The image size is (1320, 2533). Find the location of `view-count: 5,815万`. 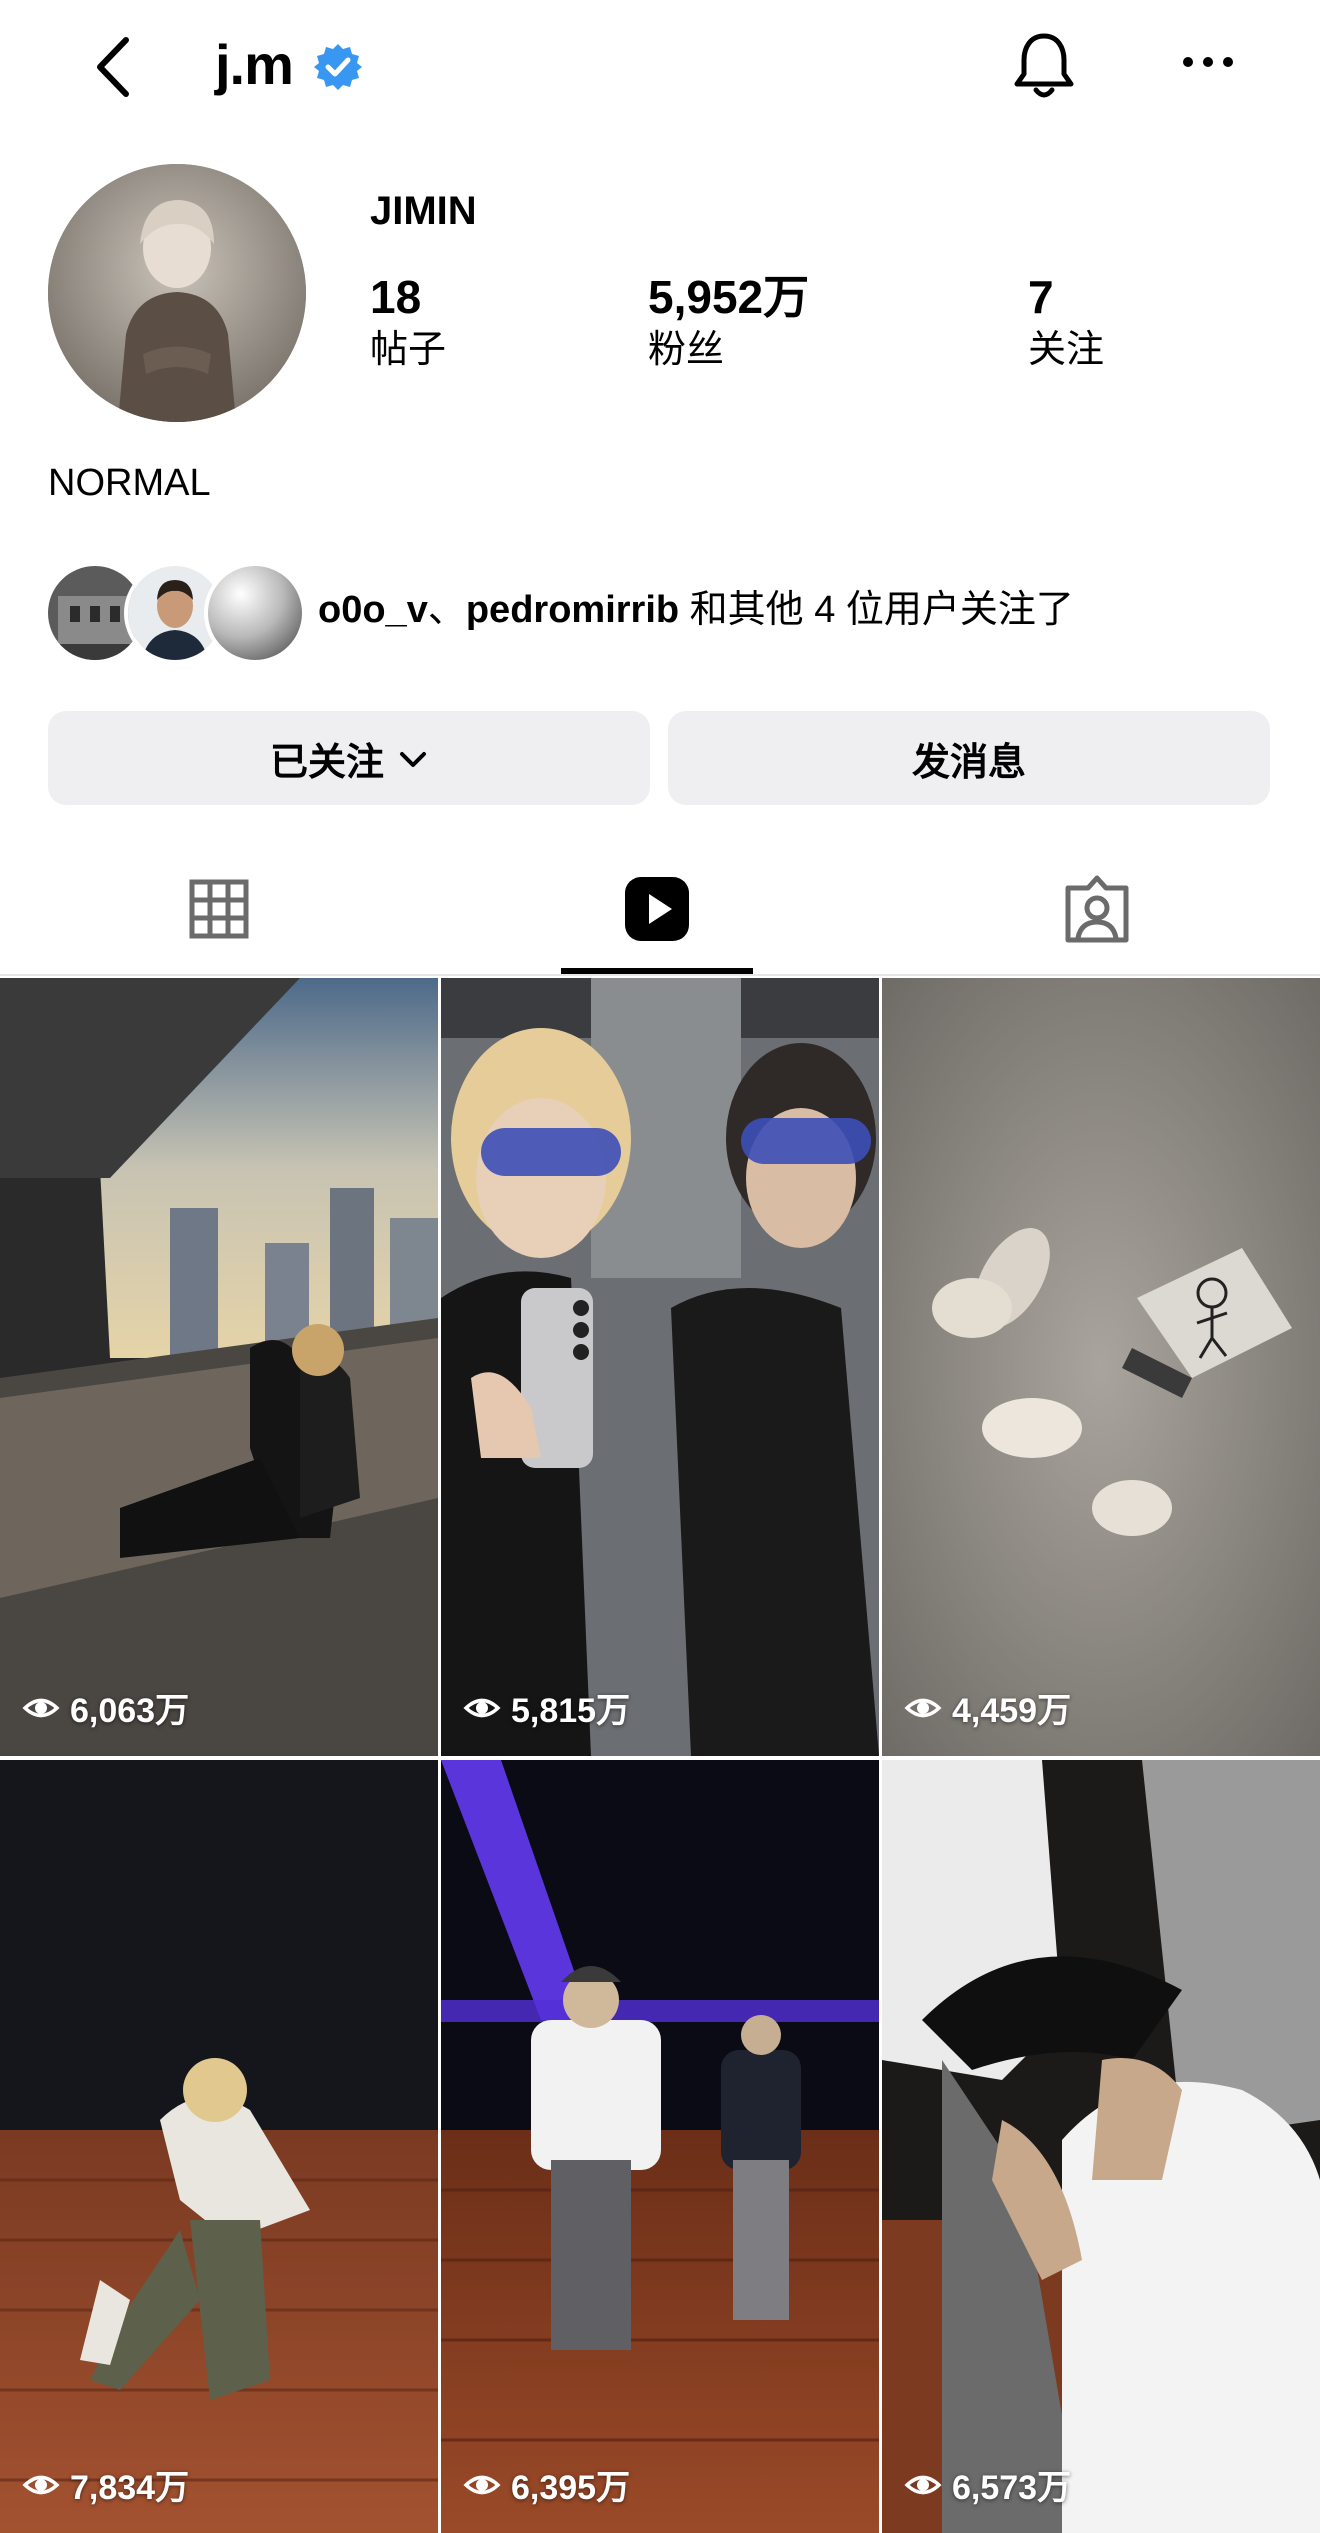

view-count: 5,815万 is located at coordinates (546, 1707).